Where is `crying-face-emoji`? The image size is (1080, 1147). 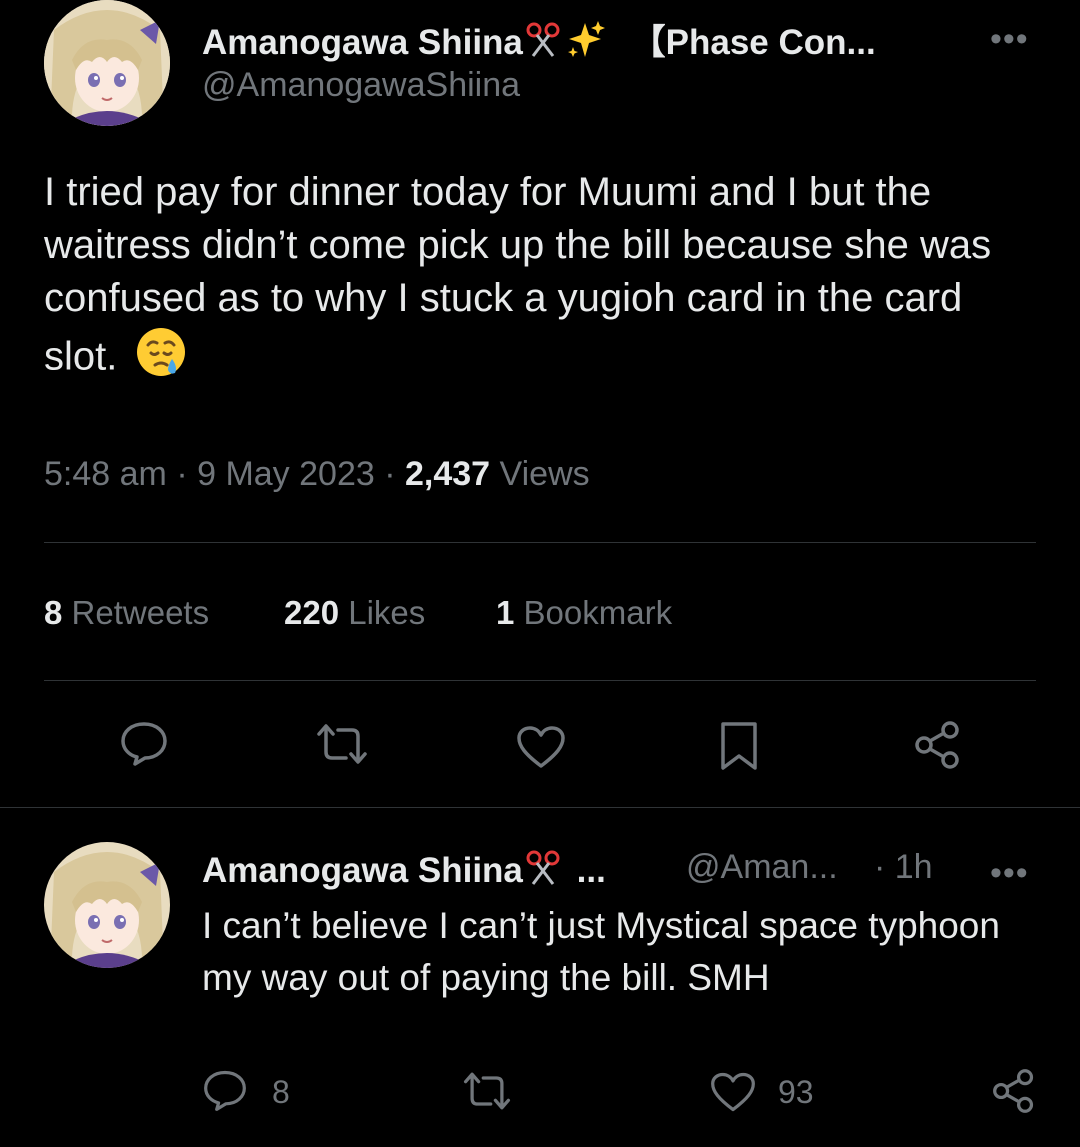
crying-face-emoji is located at coordinates (161, 359).